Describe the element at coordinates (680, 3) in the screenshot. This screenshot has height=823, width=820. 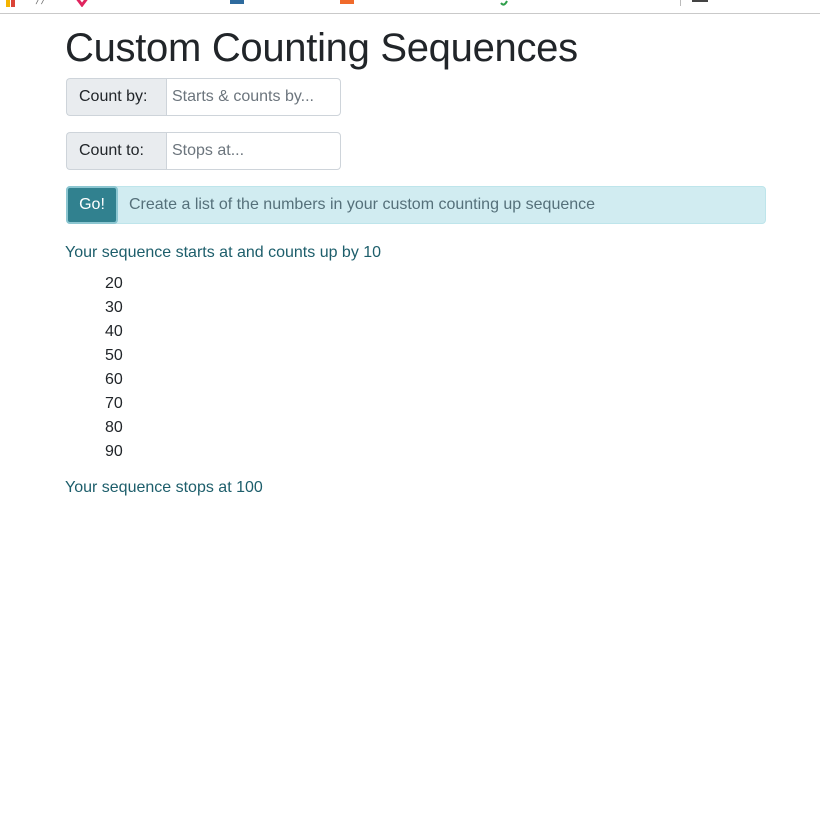
I see `bookmark-separator` at that location.